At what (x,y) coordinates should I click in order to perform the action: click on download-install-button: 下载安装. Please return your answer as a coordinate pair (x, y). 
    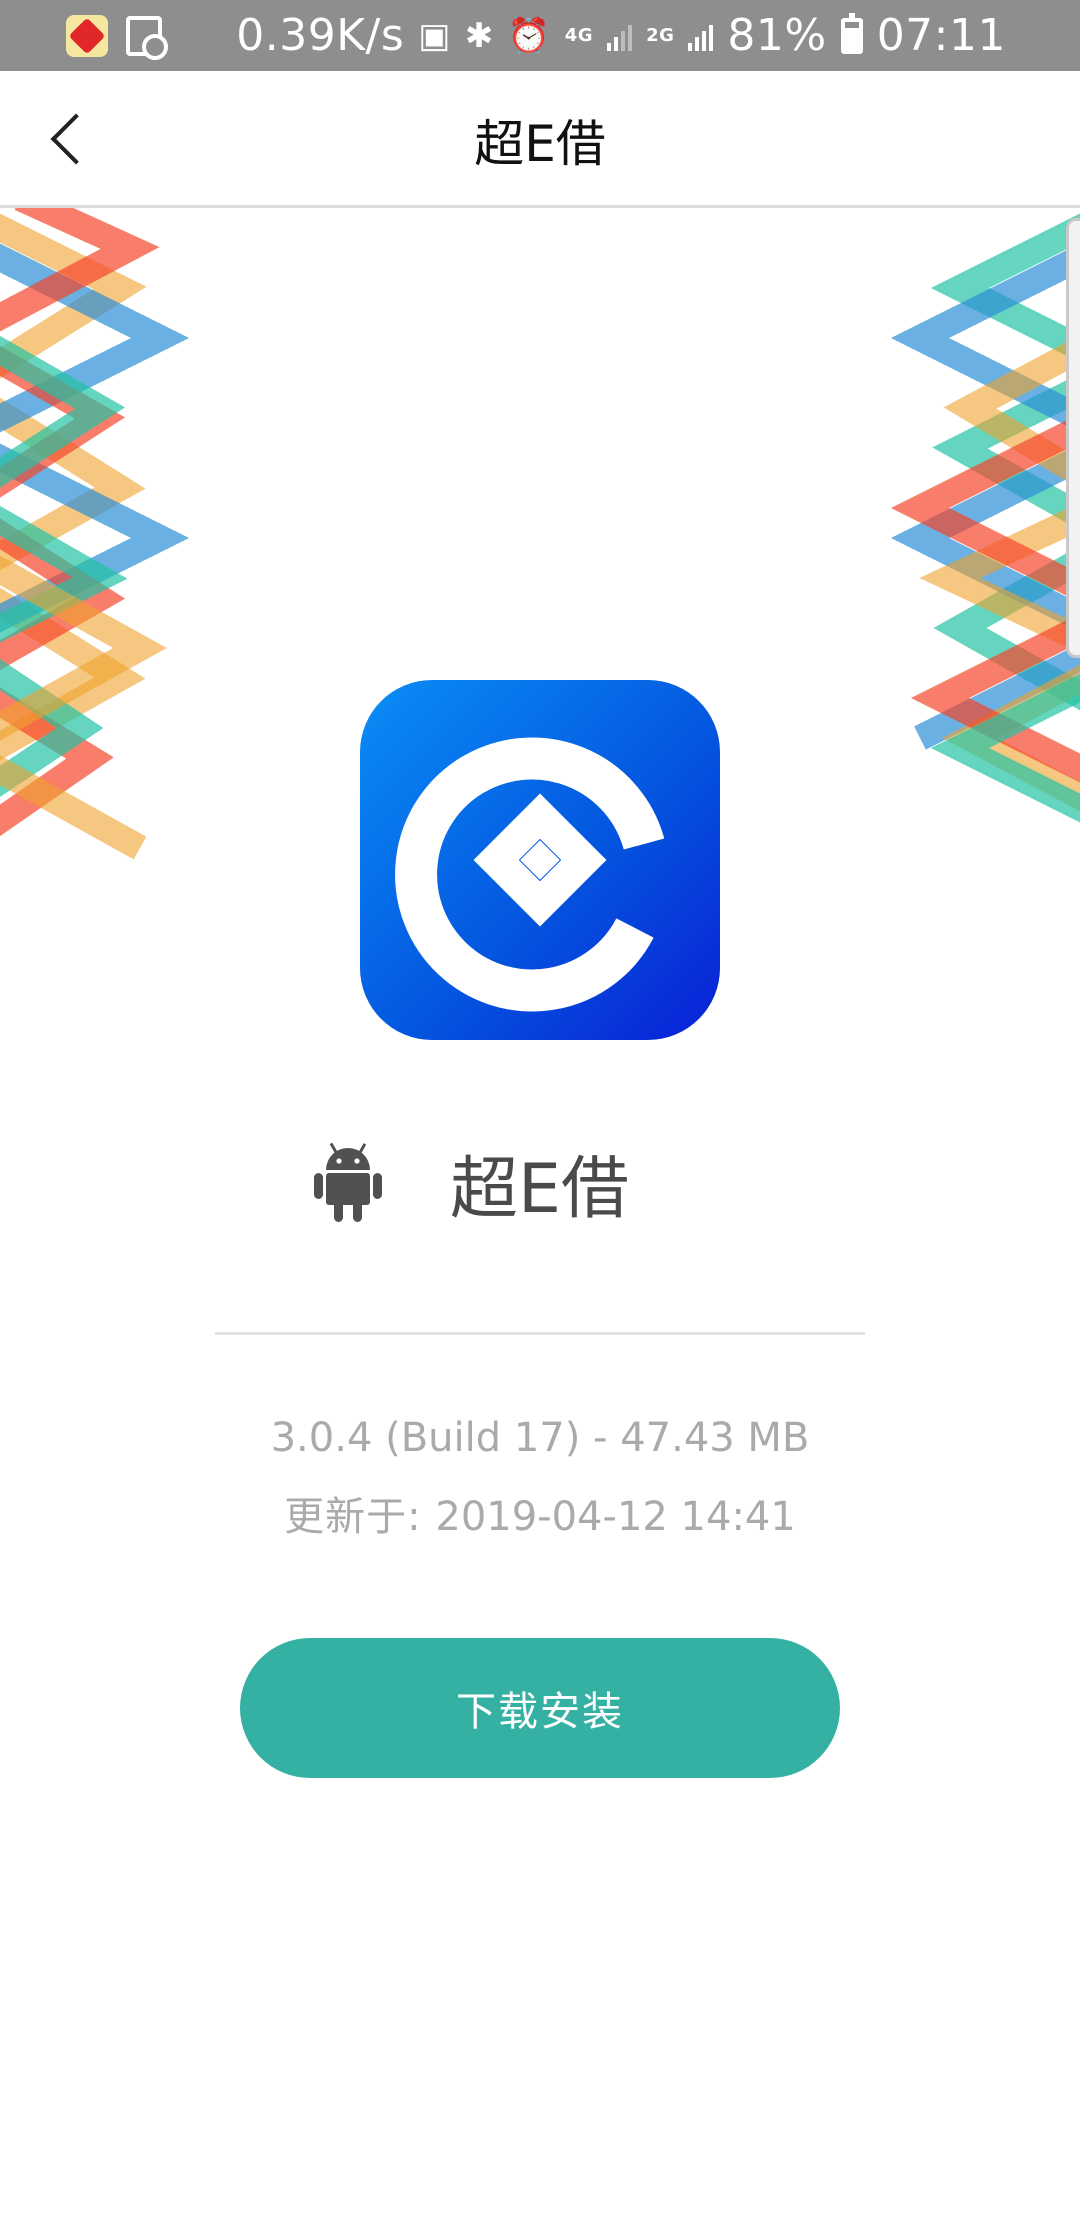
    Looking at the image, I should click on (540, 1708).